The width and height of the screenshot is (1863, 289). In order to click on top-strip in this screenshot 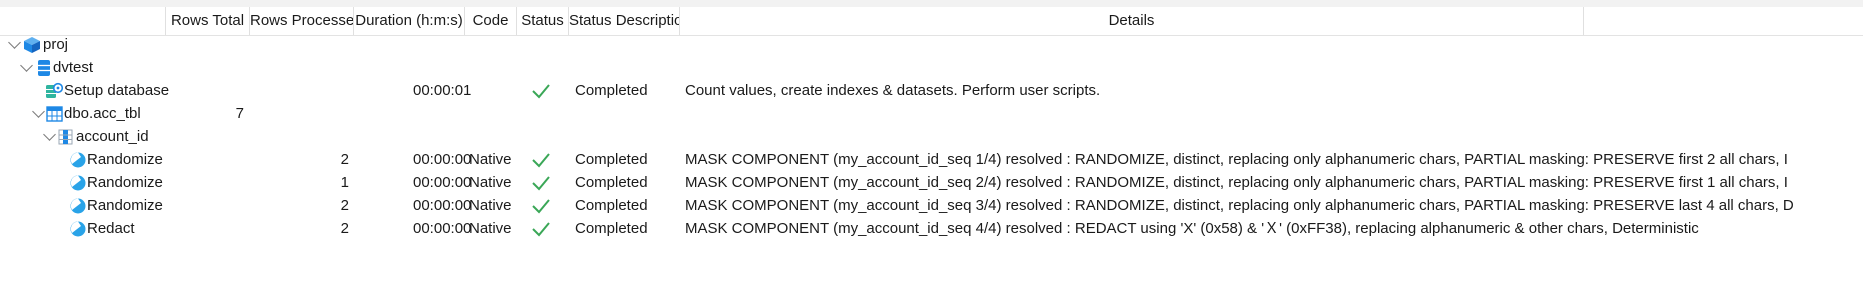, I will do `click(931, 3)`.